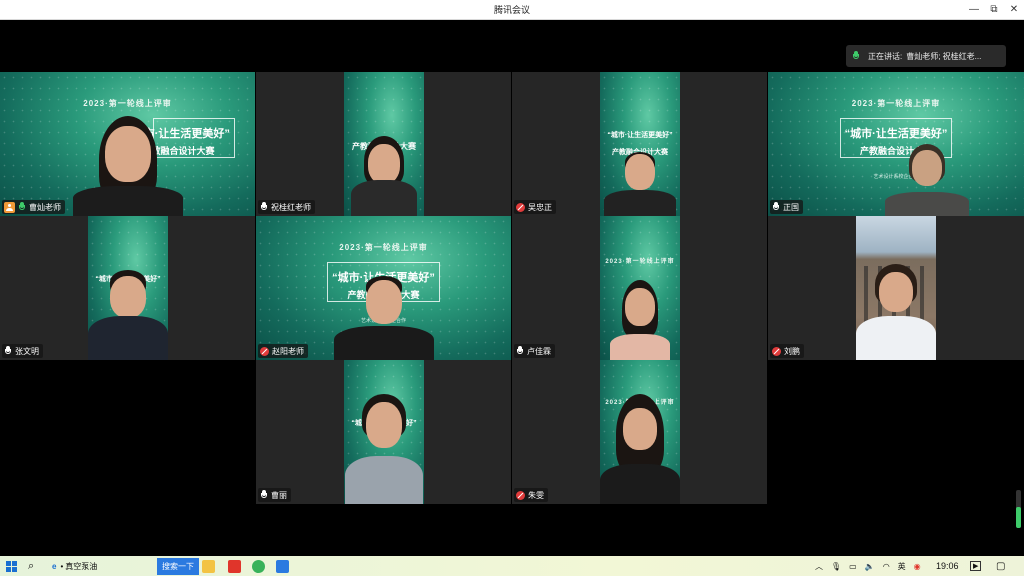  Describe the element at coordinates (853, 566) in the screenshot. I see `battery-icon: ▭` at that location.